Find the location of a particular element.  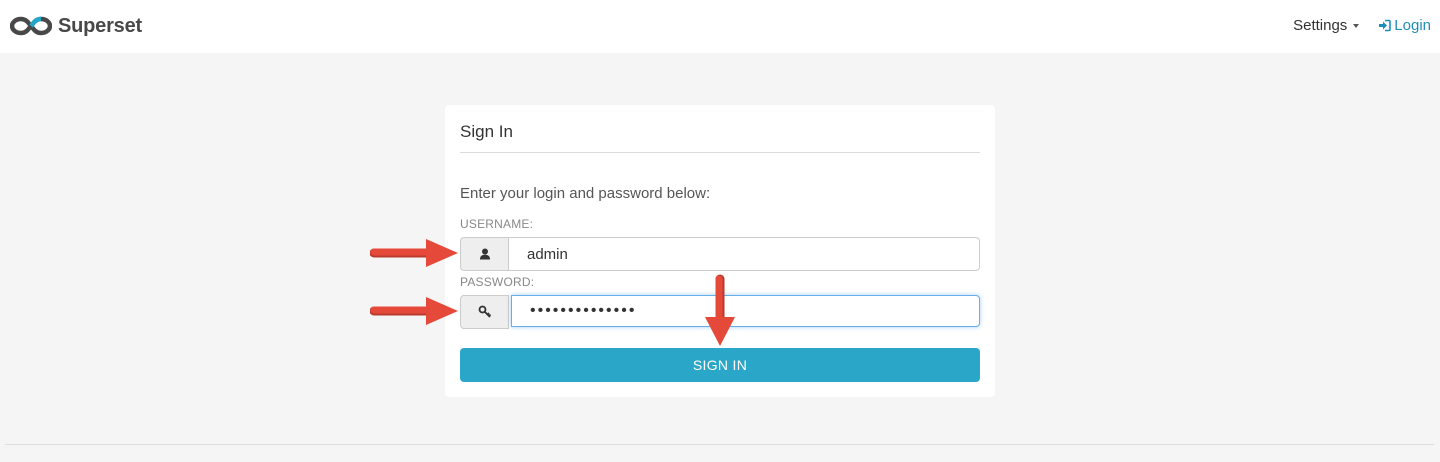

caret-down-icon is located at coordinates (1356, 25).